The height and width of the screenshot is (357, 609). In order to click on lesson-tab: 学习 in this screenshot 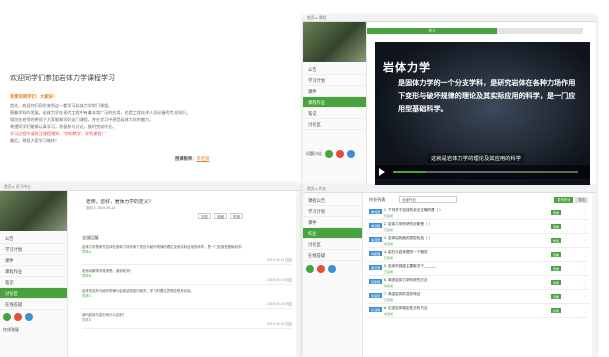, I will do `click(432, 31)`.